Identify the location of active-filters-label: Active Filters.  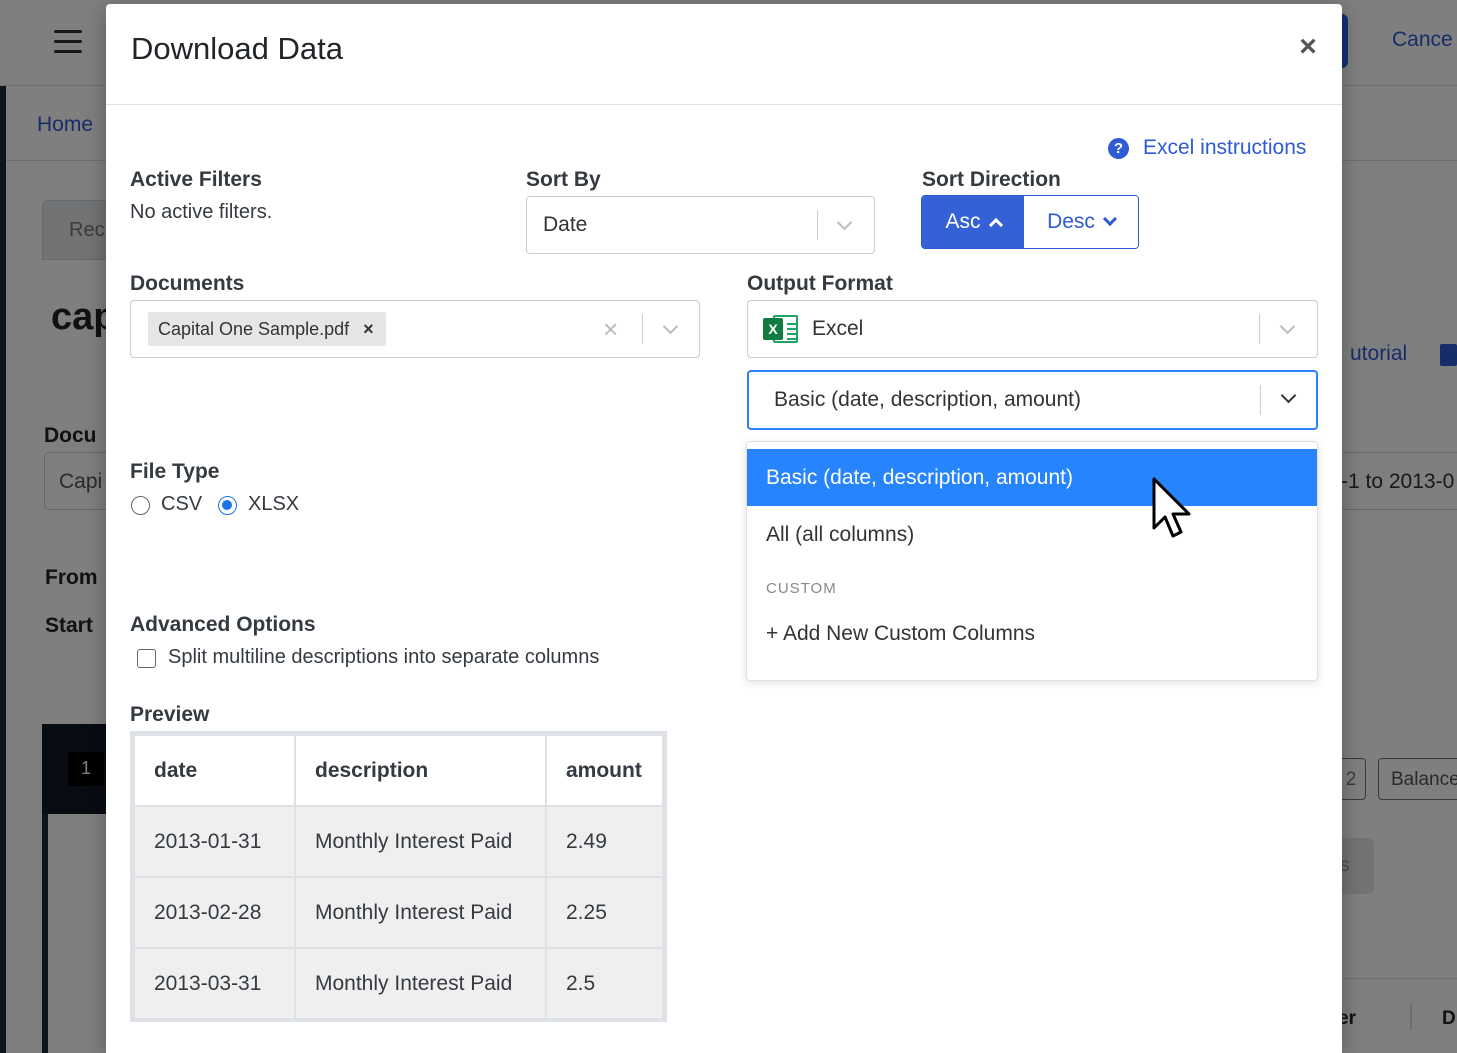
(196, 179).